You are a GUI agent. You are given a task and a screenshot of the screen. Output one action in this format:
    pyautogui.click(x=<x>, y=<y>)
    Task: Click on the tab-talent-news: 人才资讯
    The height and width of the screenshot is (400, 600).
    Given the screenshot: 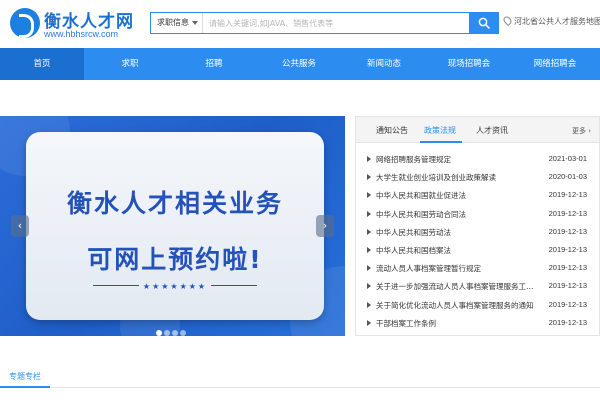 What is the action you would take?
    pyautogui.click(x=492, y=130)
    